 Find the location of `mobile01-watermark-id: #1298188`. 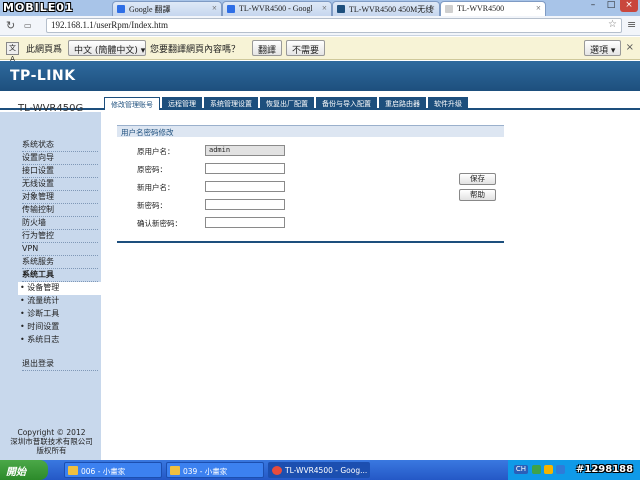

mobile01-watermark-id: #1298188 is located at coordinates (605, 469).